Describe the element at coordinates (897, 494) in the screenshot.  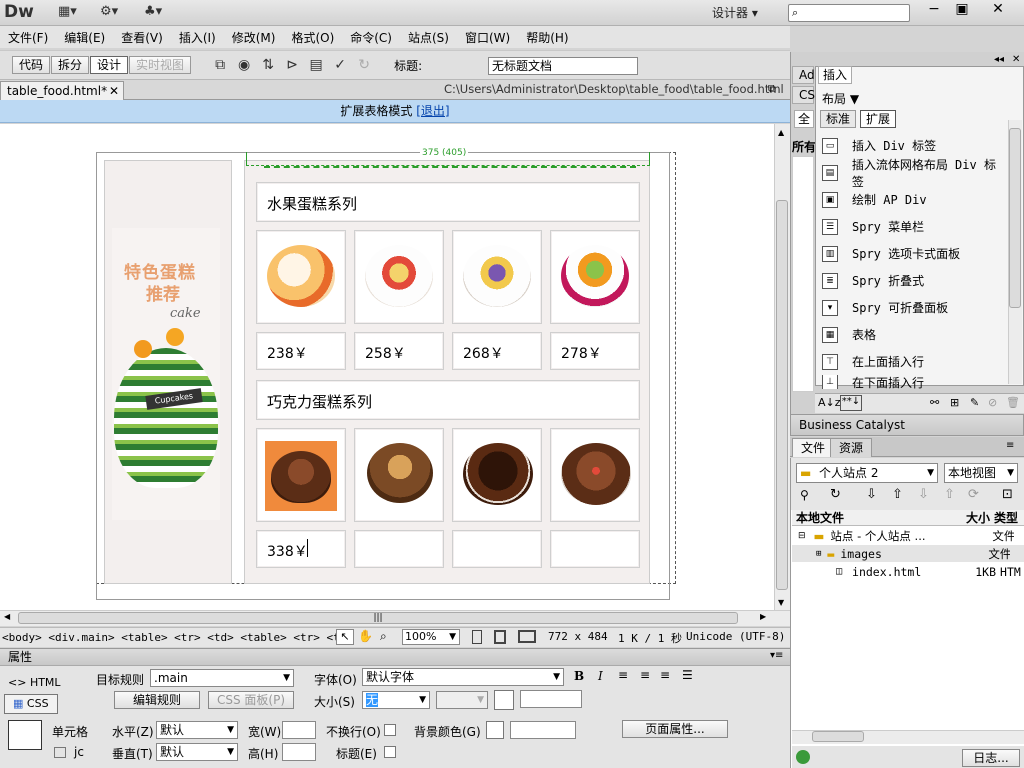
I see `put-files-icon: ⇧` at that location.